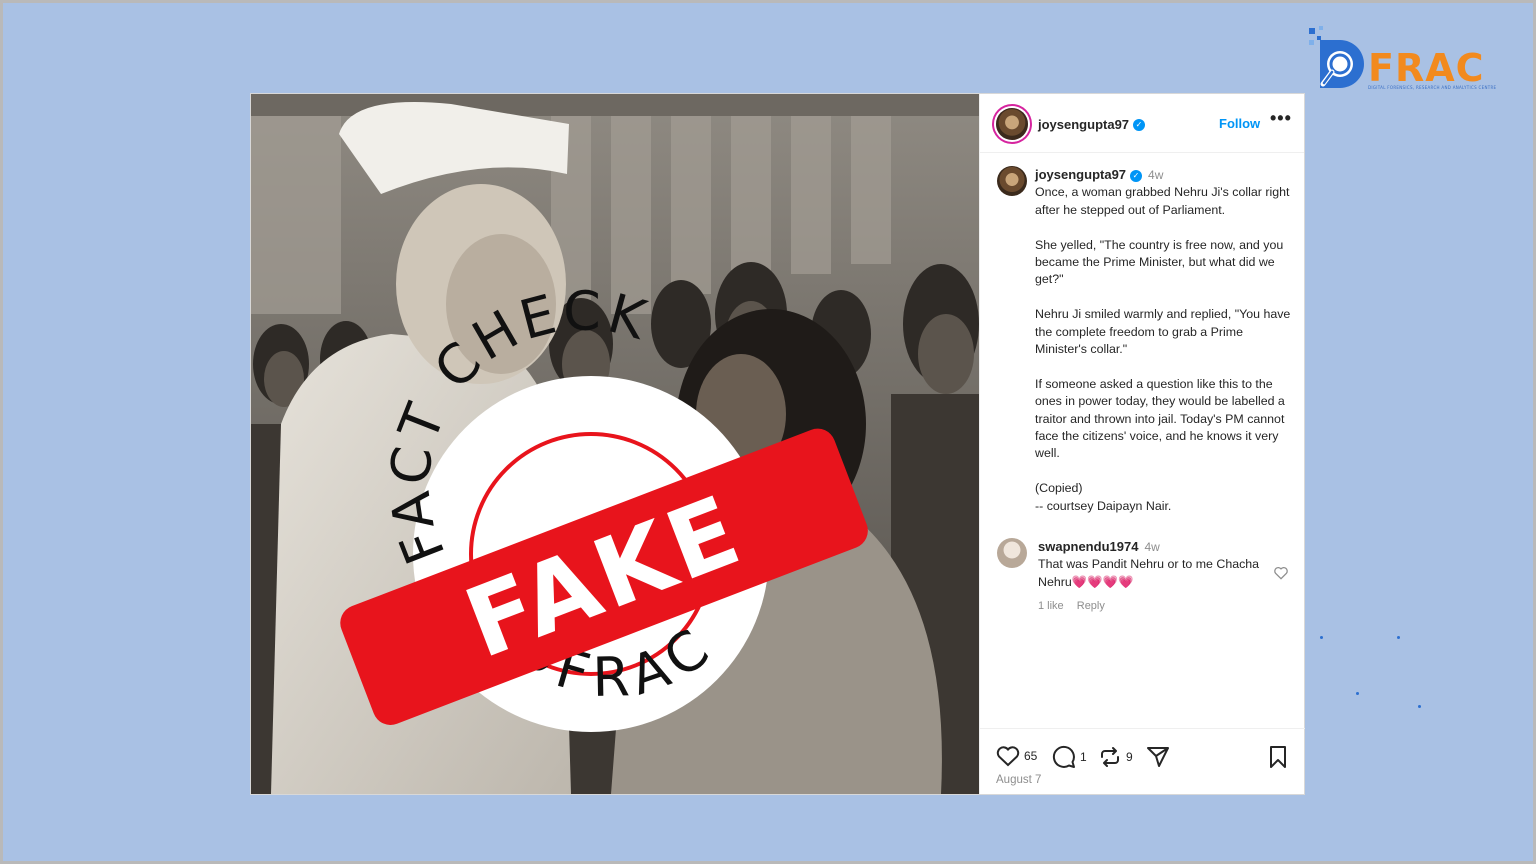 This screenshot has height=864, width=1536. Describe the element at coordinates (1103, 497) in the screenshot. I see `caption-paragraph: (Copied) -- courtsey Daipayn Nair.` at that location.